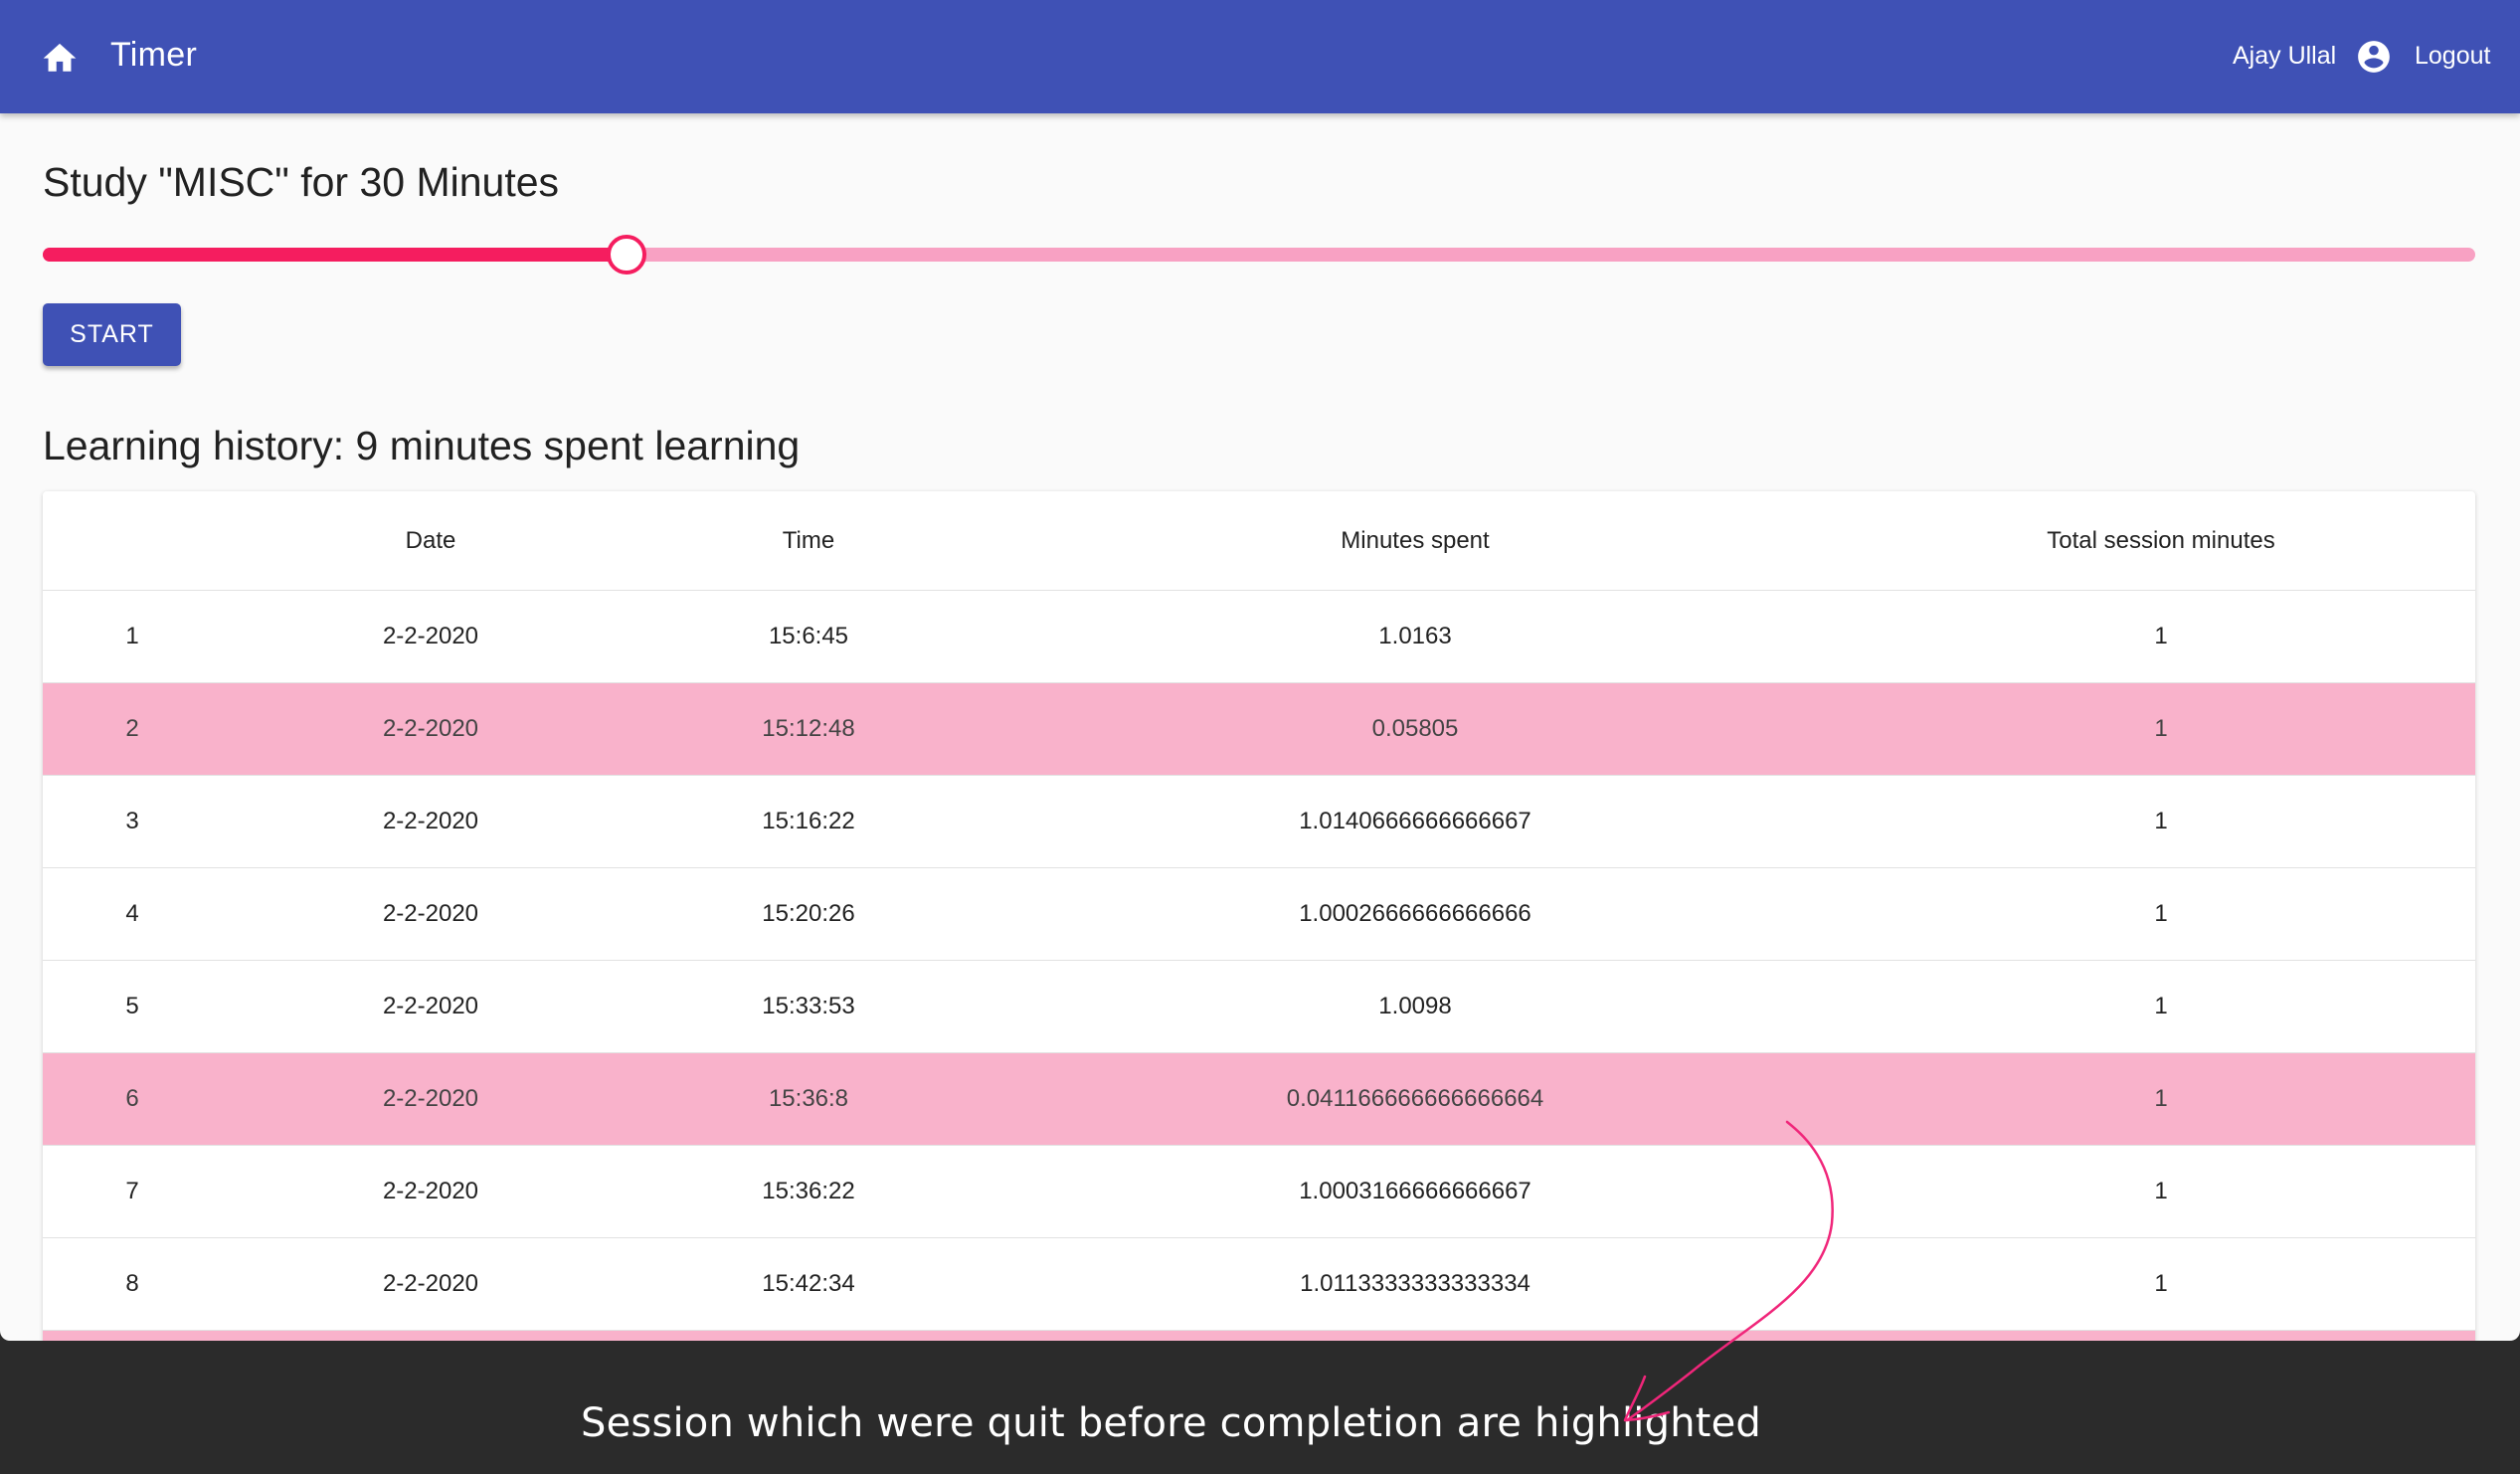 The height and width of the screenshot is (1474, 2520). What do you see at coordinates (1259, 729) in the screenshot?
I see `table-row: 2 2-2-2020 15:12:48 0.05805 1` at bounding box center [1259, 729].